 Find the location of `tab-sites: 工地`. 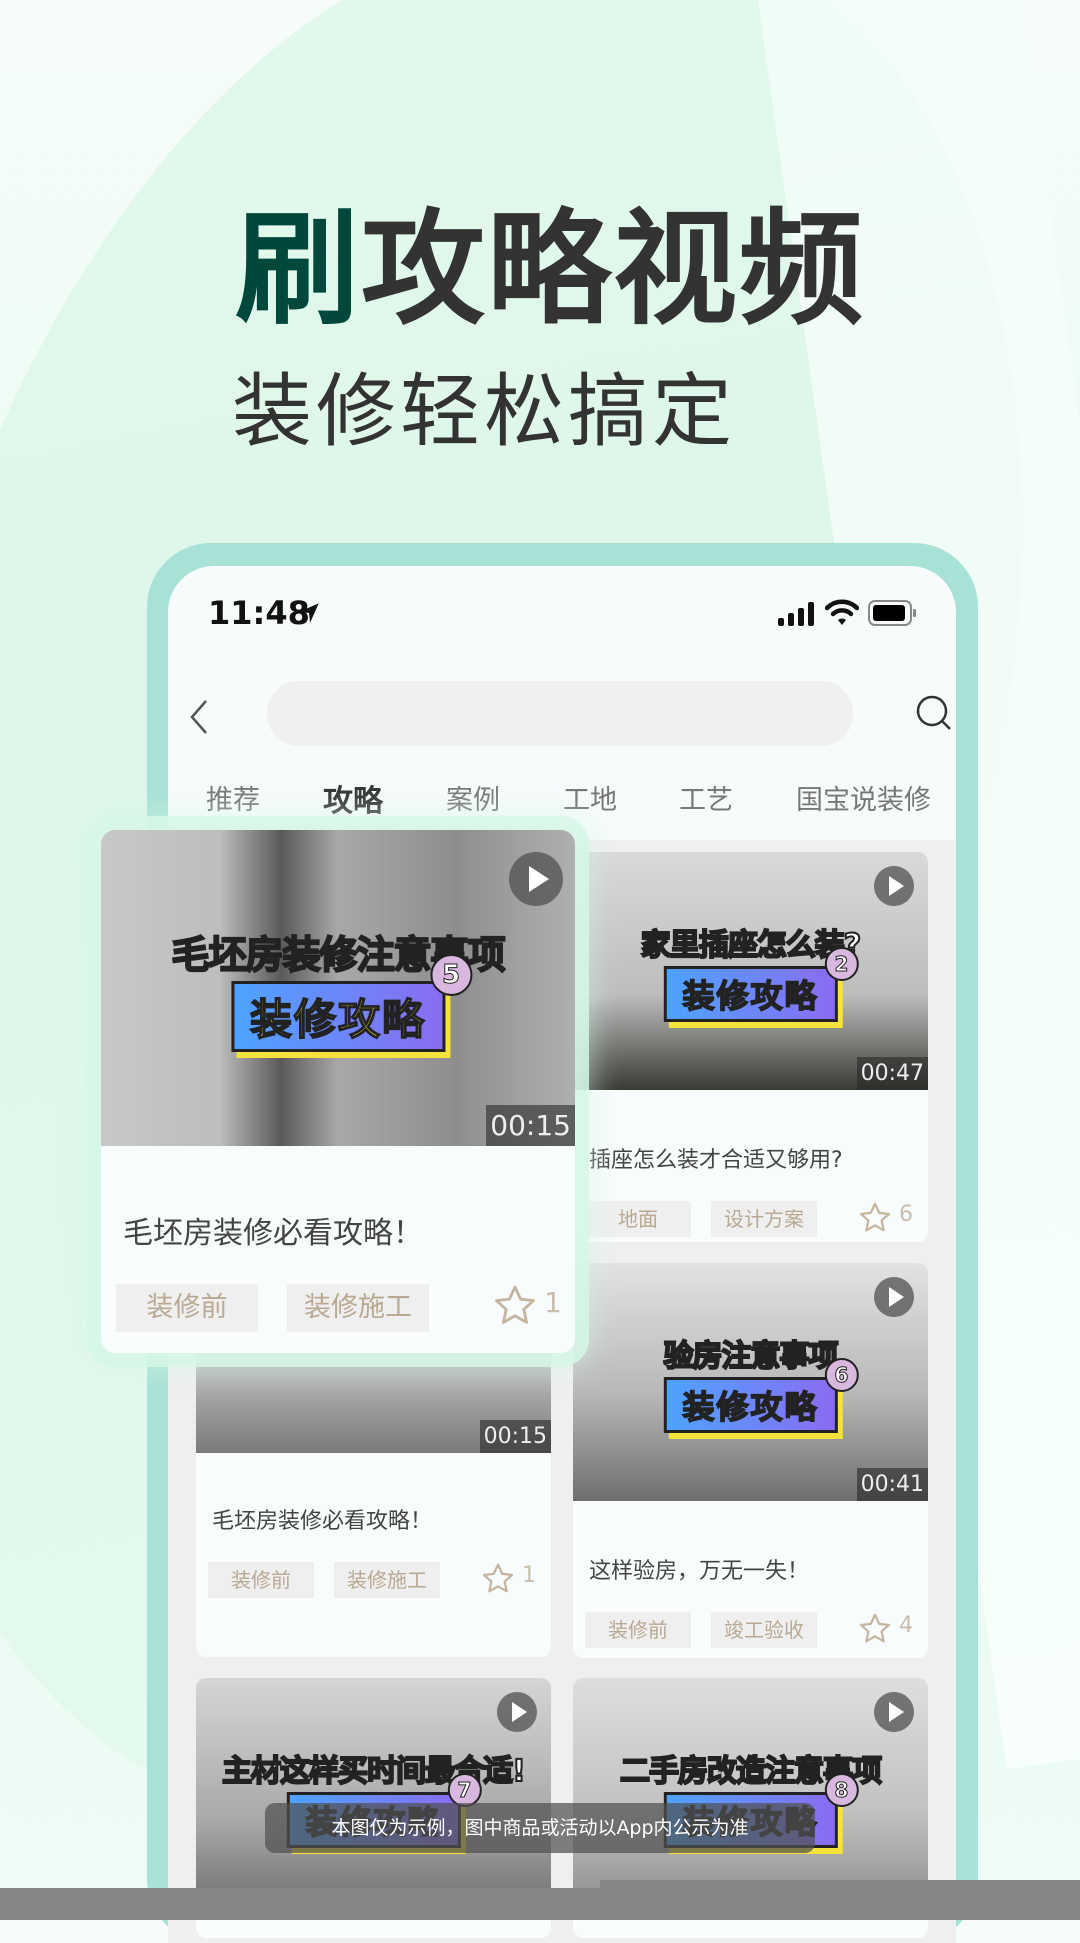

tab-sites: 工地 is located at coordinates (590, 797).